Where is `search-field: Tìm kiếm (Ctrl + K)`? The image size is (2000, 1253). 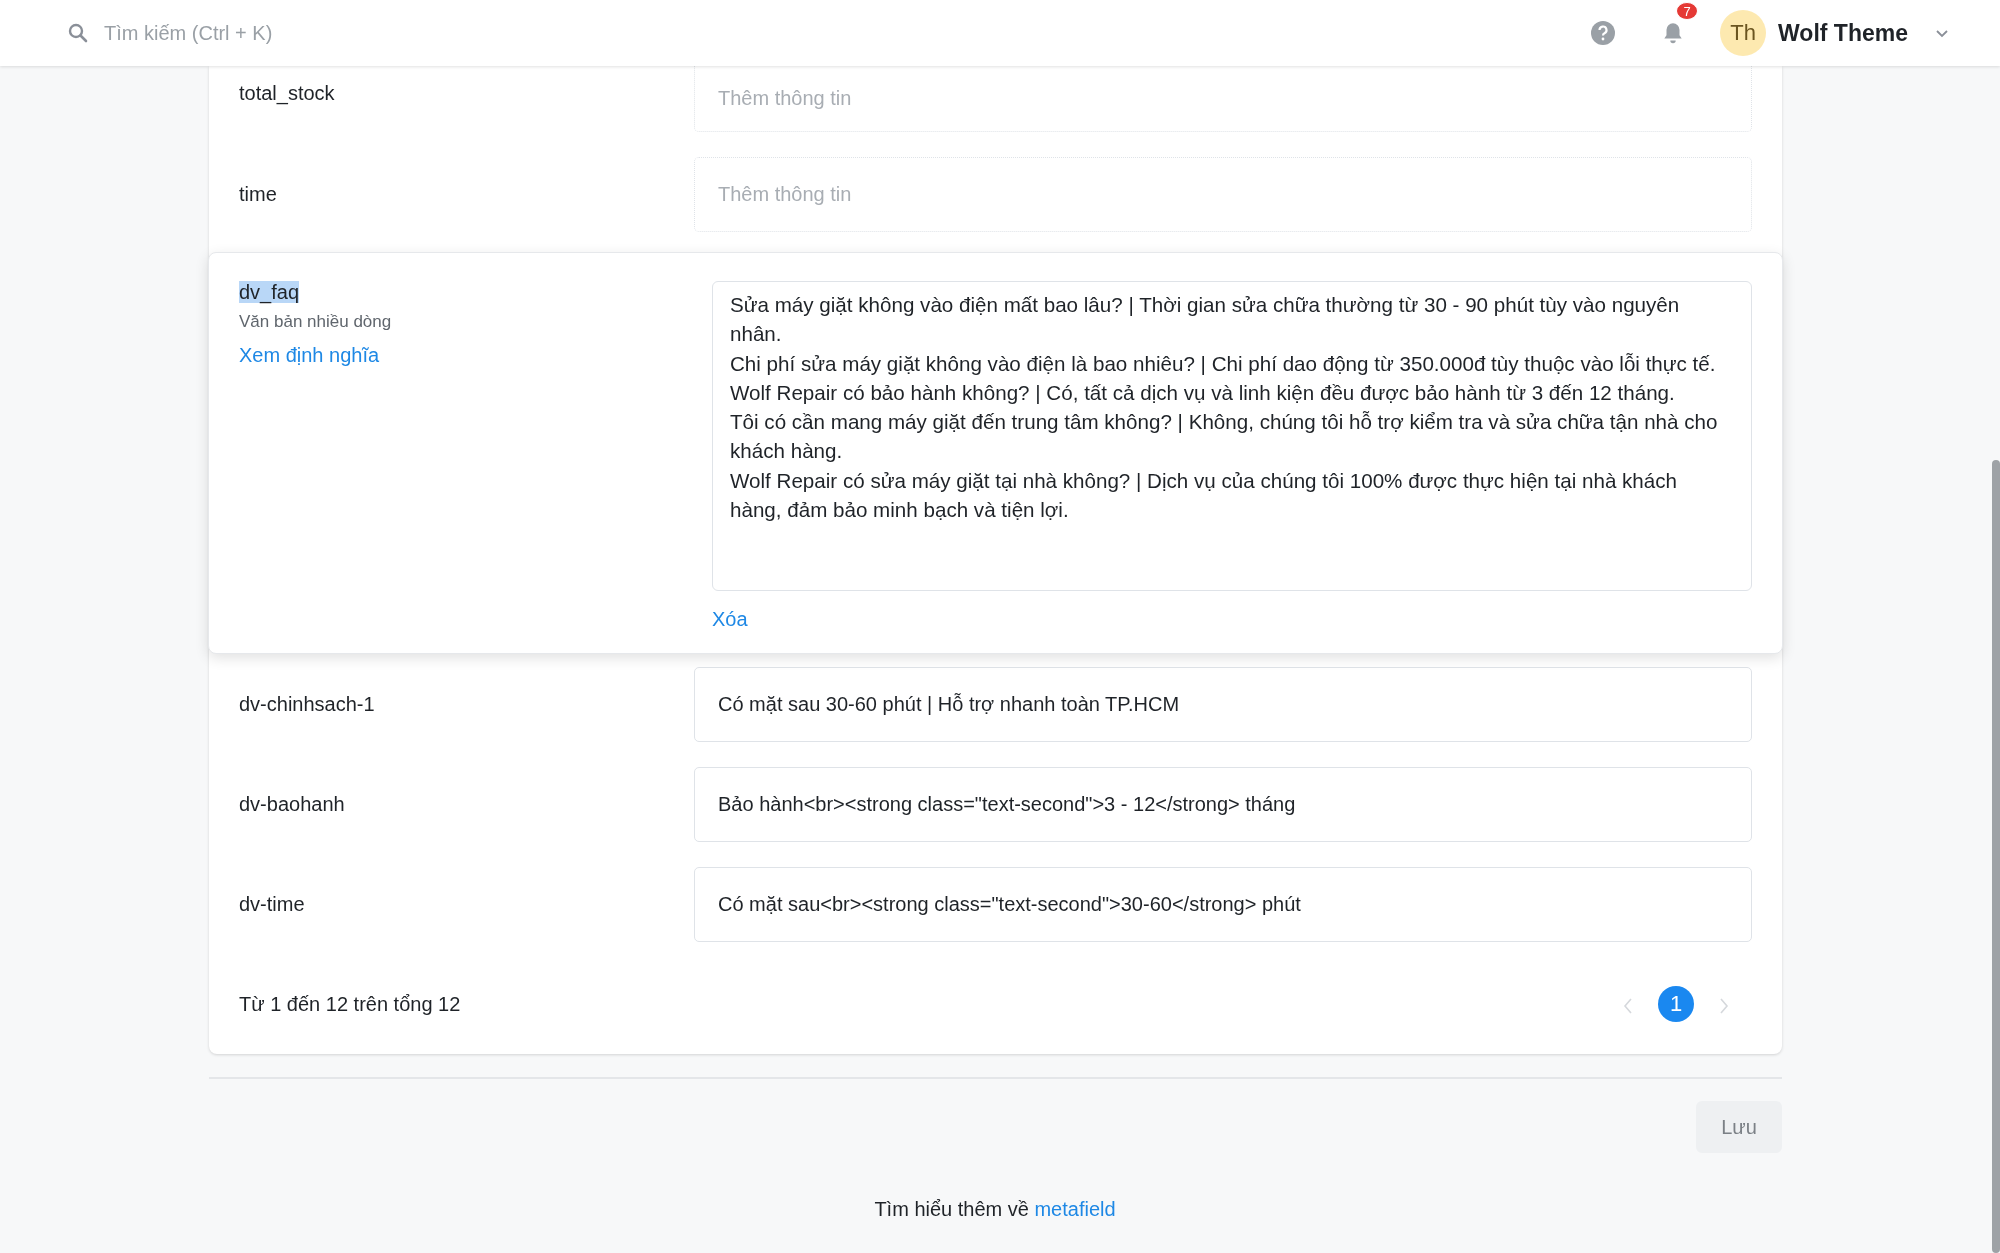
search-field: Tìm kiếm (Ctrl + K) is located at coordinates (264, 33).